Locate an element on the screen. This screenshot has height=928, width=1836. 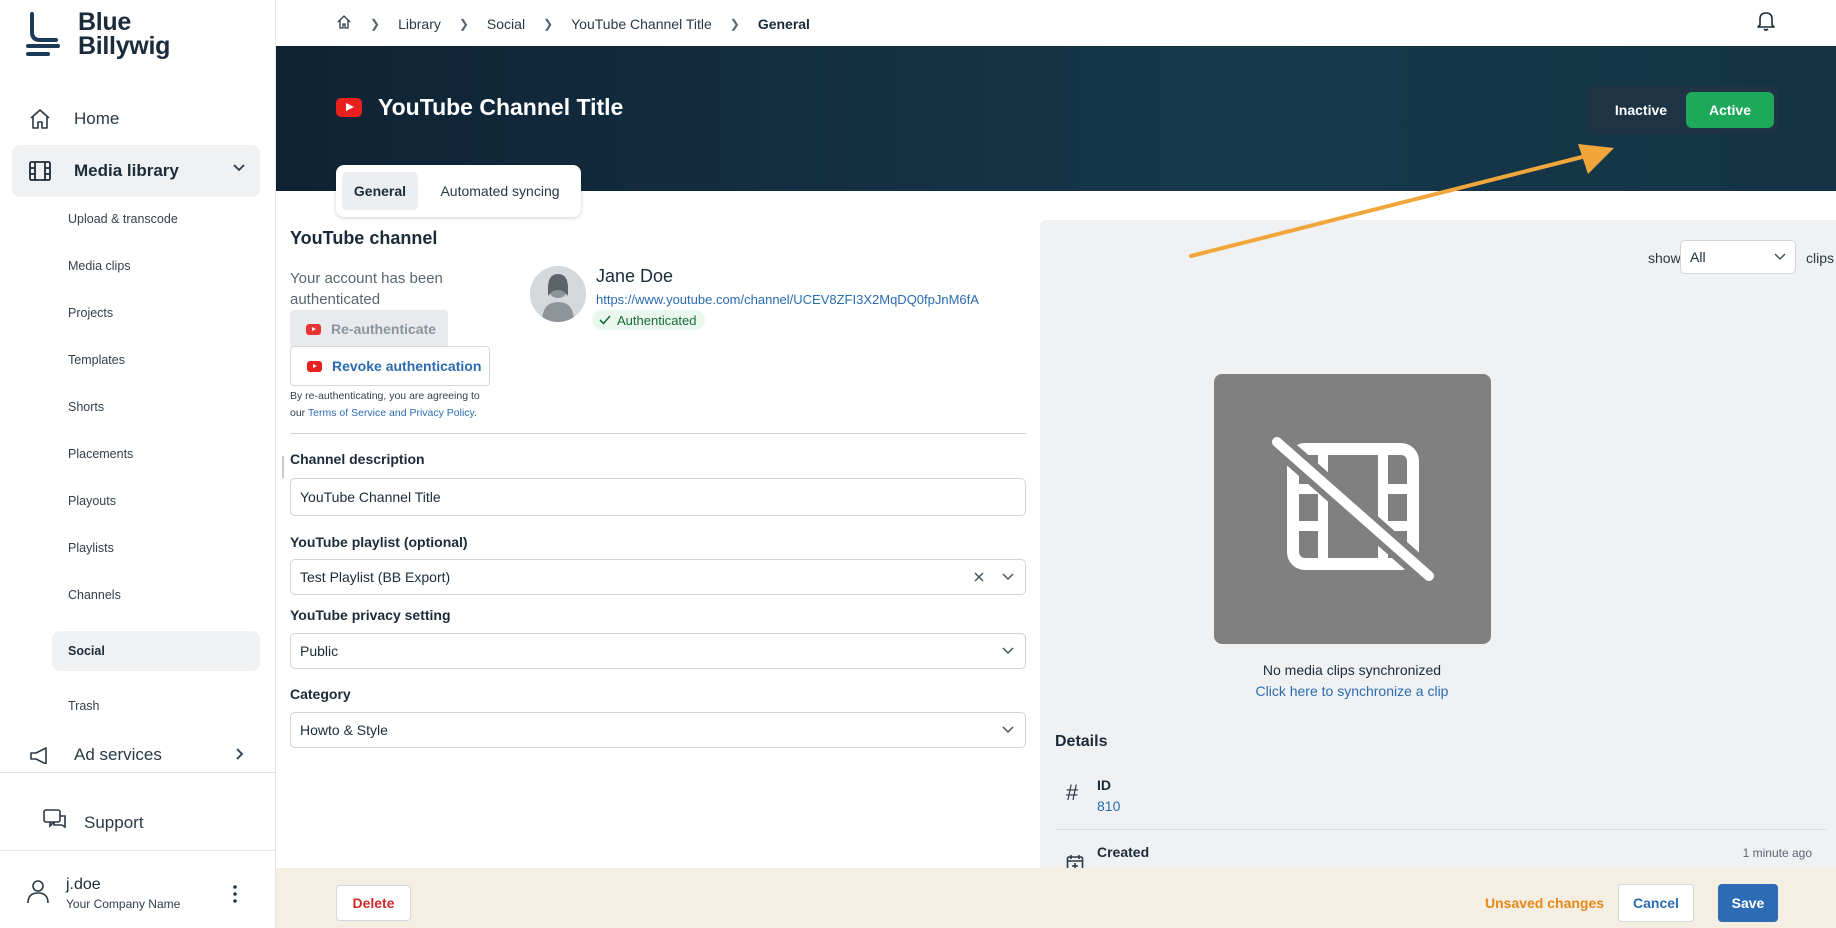
page-title: YouTube Channel Title is located at coordinates (479, 107).